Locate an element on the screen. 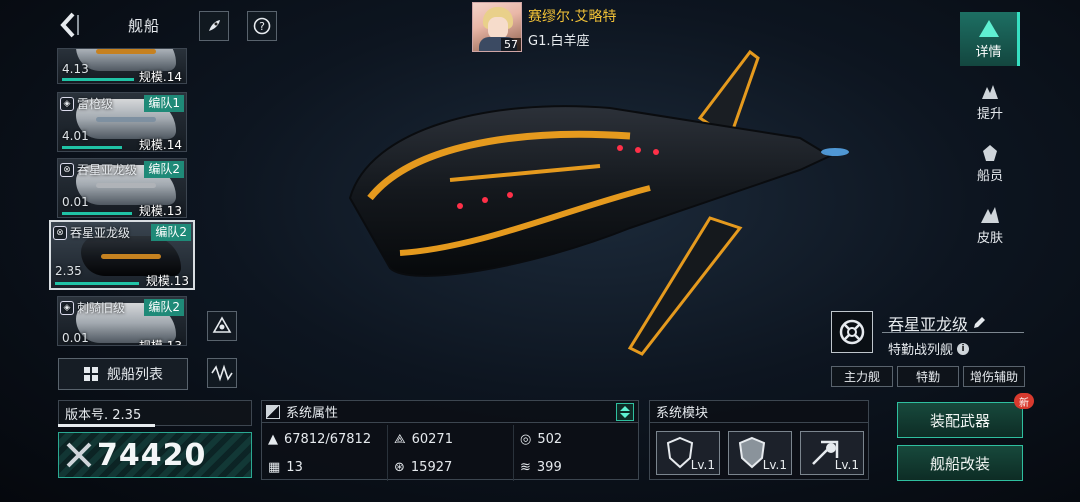 This screenshot has height=502, width=1080. attribute-shield: ◎ 502 is located at coordinates (577, 439).